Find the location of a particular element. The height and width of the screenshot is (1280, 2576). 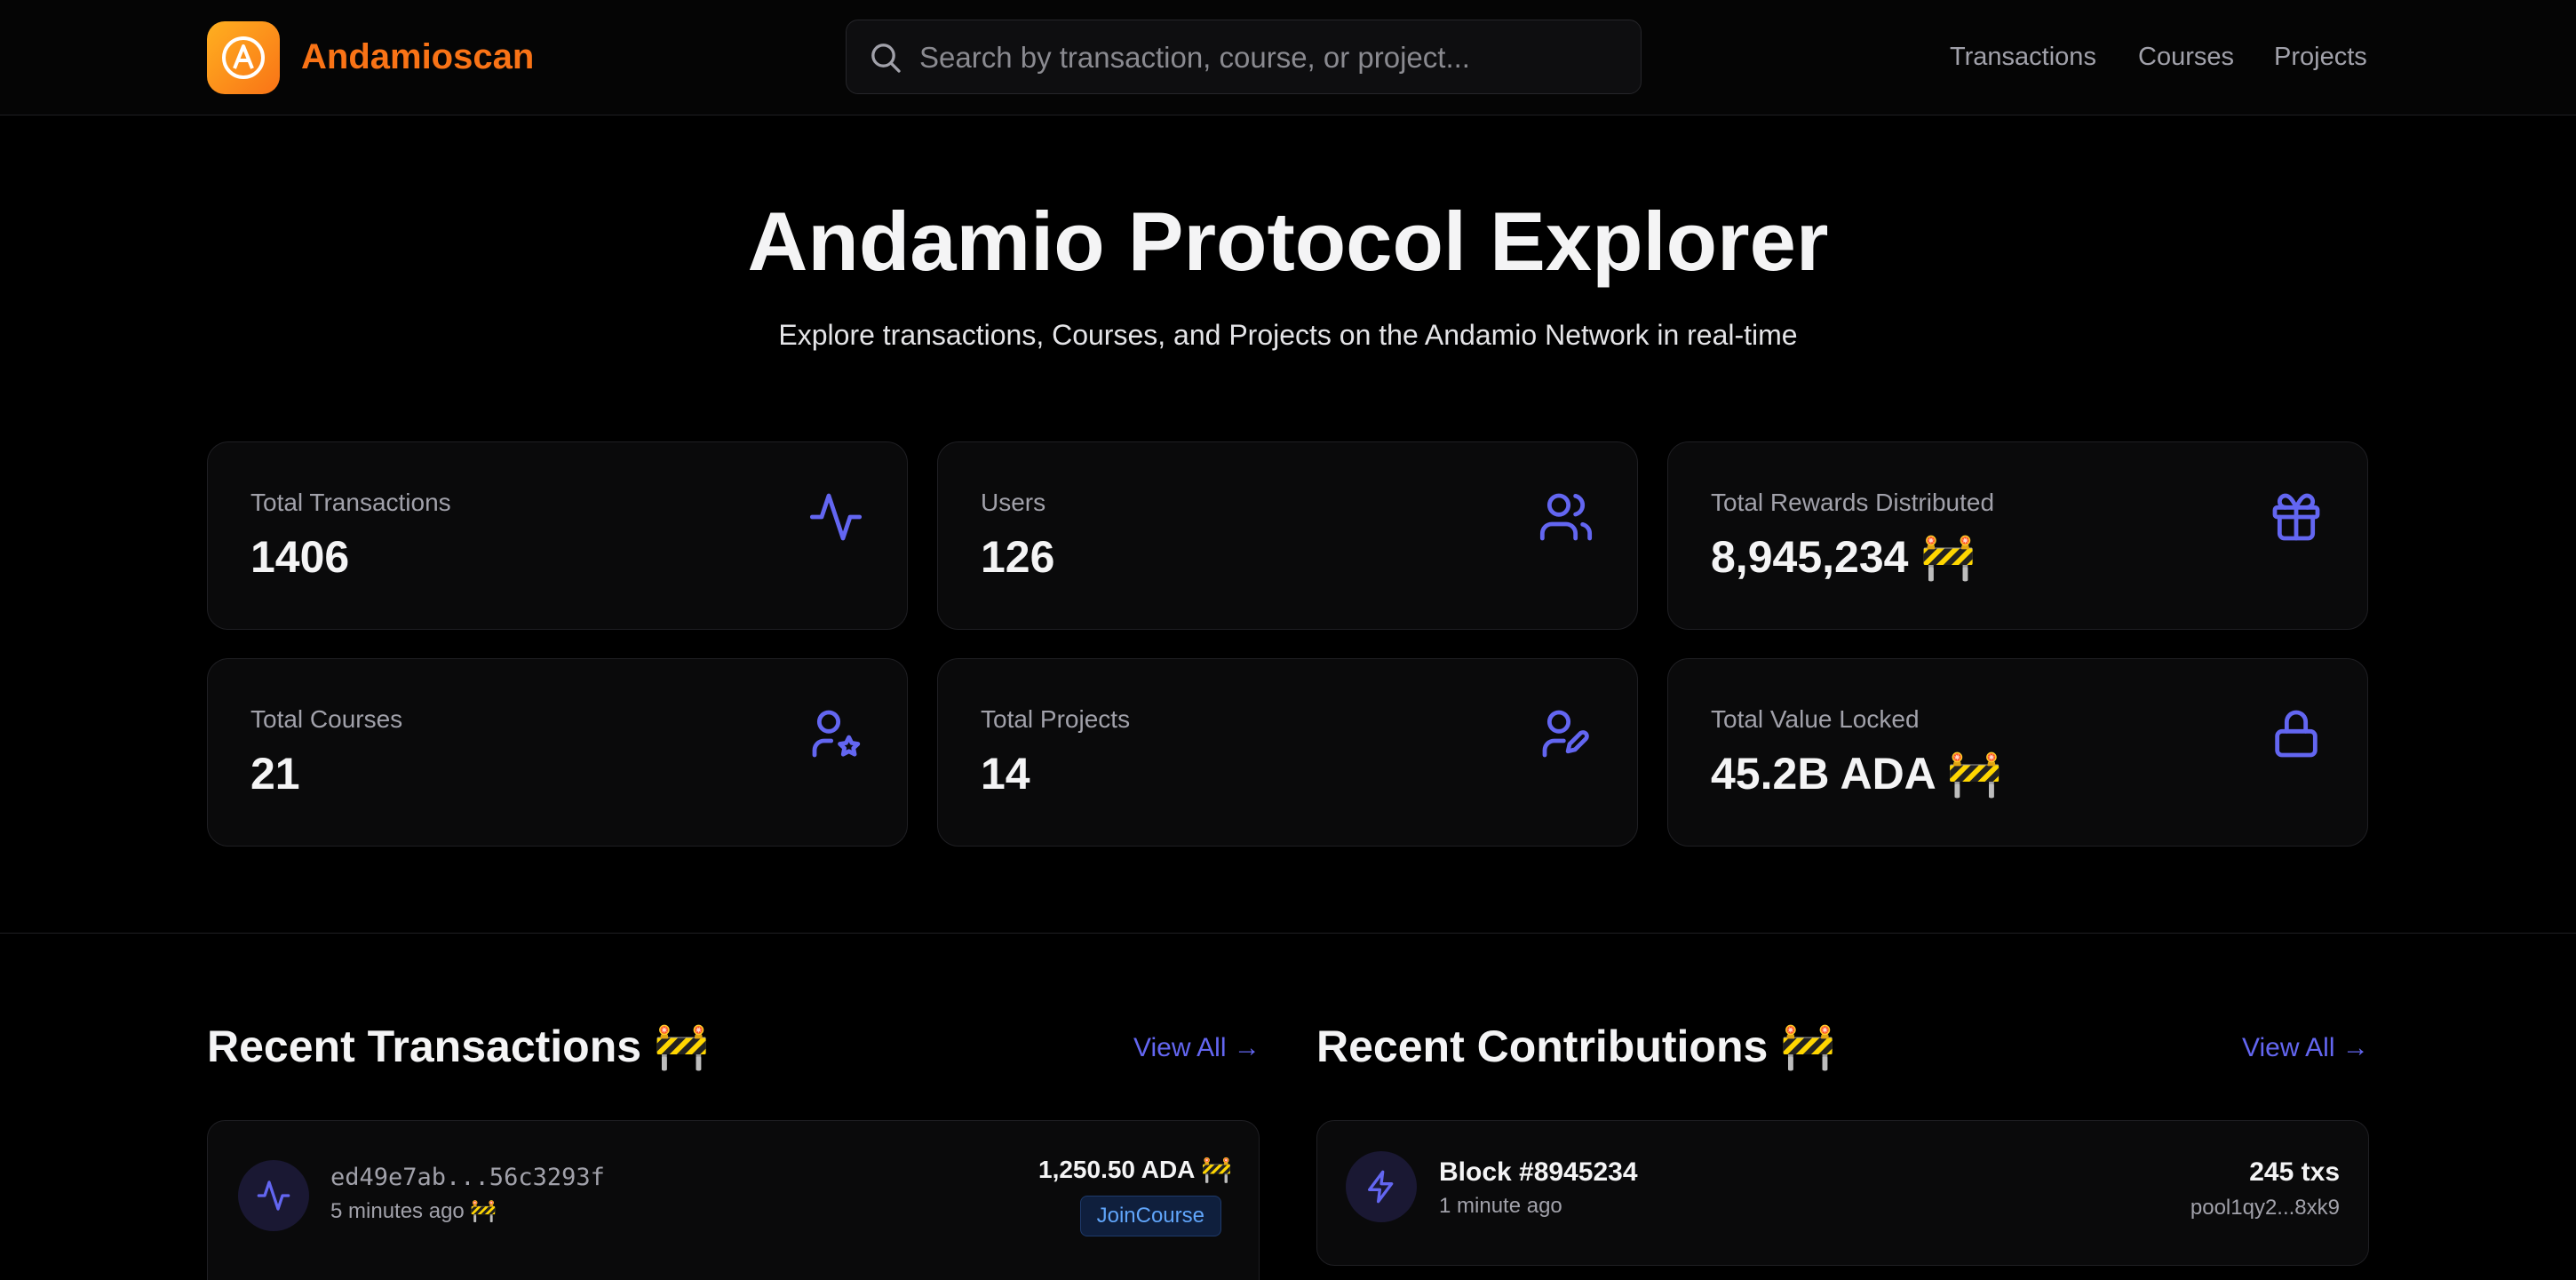

transaction-hash: ed49e7ab...56c3293f is located at coordinates (467, 1178).